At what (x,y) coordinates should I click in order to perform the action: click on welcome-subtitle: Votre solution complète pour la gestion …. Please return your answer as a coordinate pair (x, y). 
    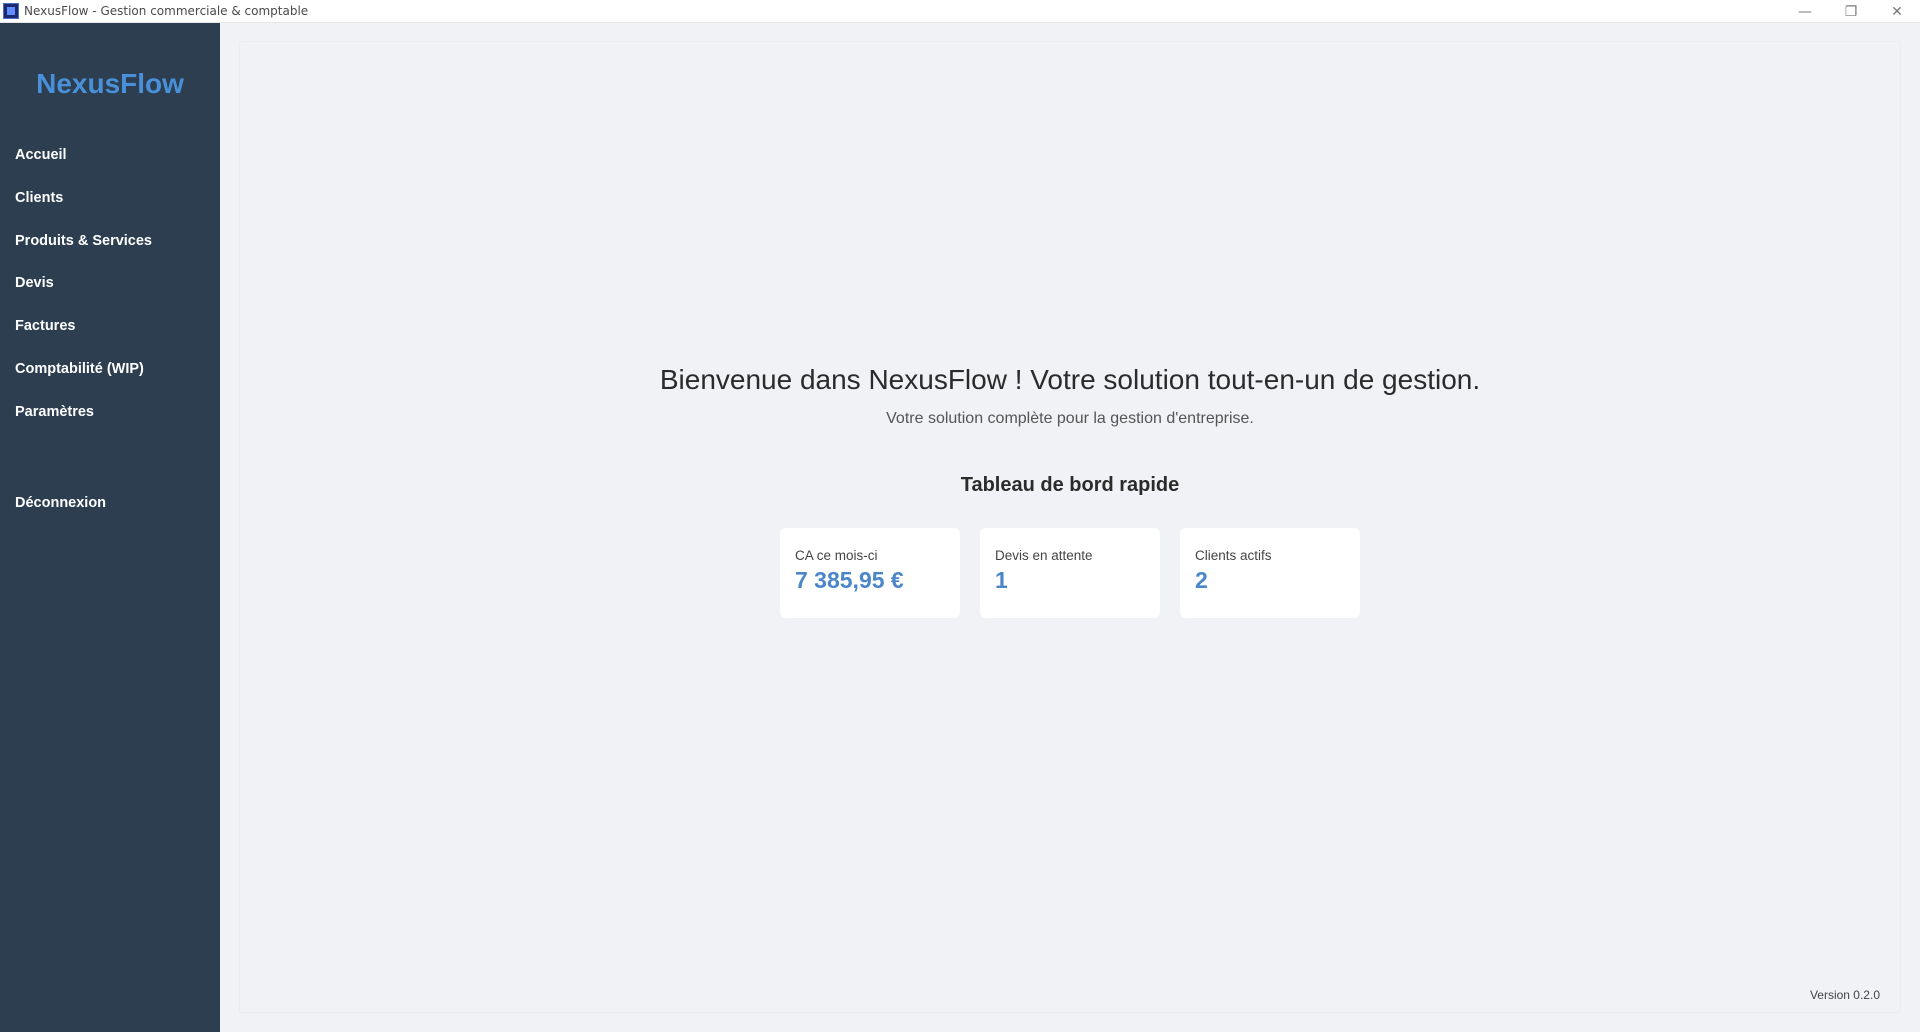
    Looking at the image, I should click on (1070, 418).